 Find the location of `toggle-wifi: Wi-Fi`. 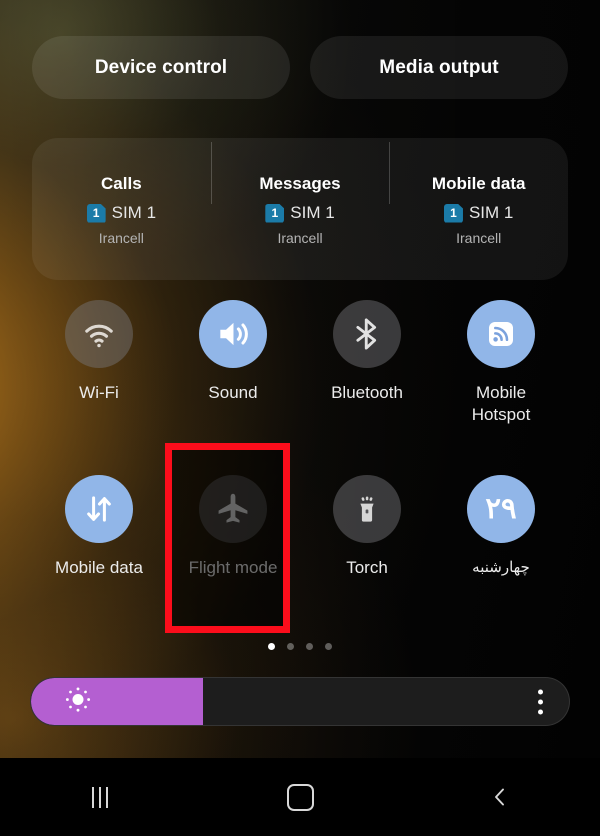

toggle-wifi: Wi-Fi is located at coordinates (99, 387).